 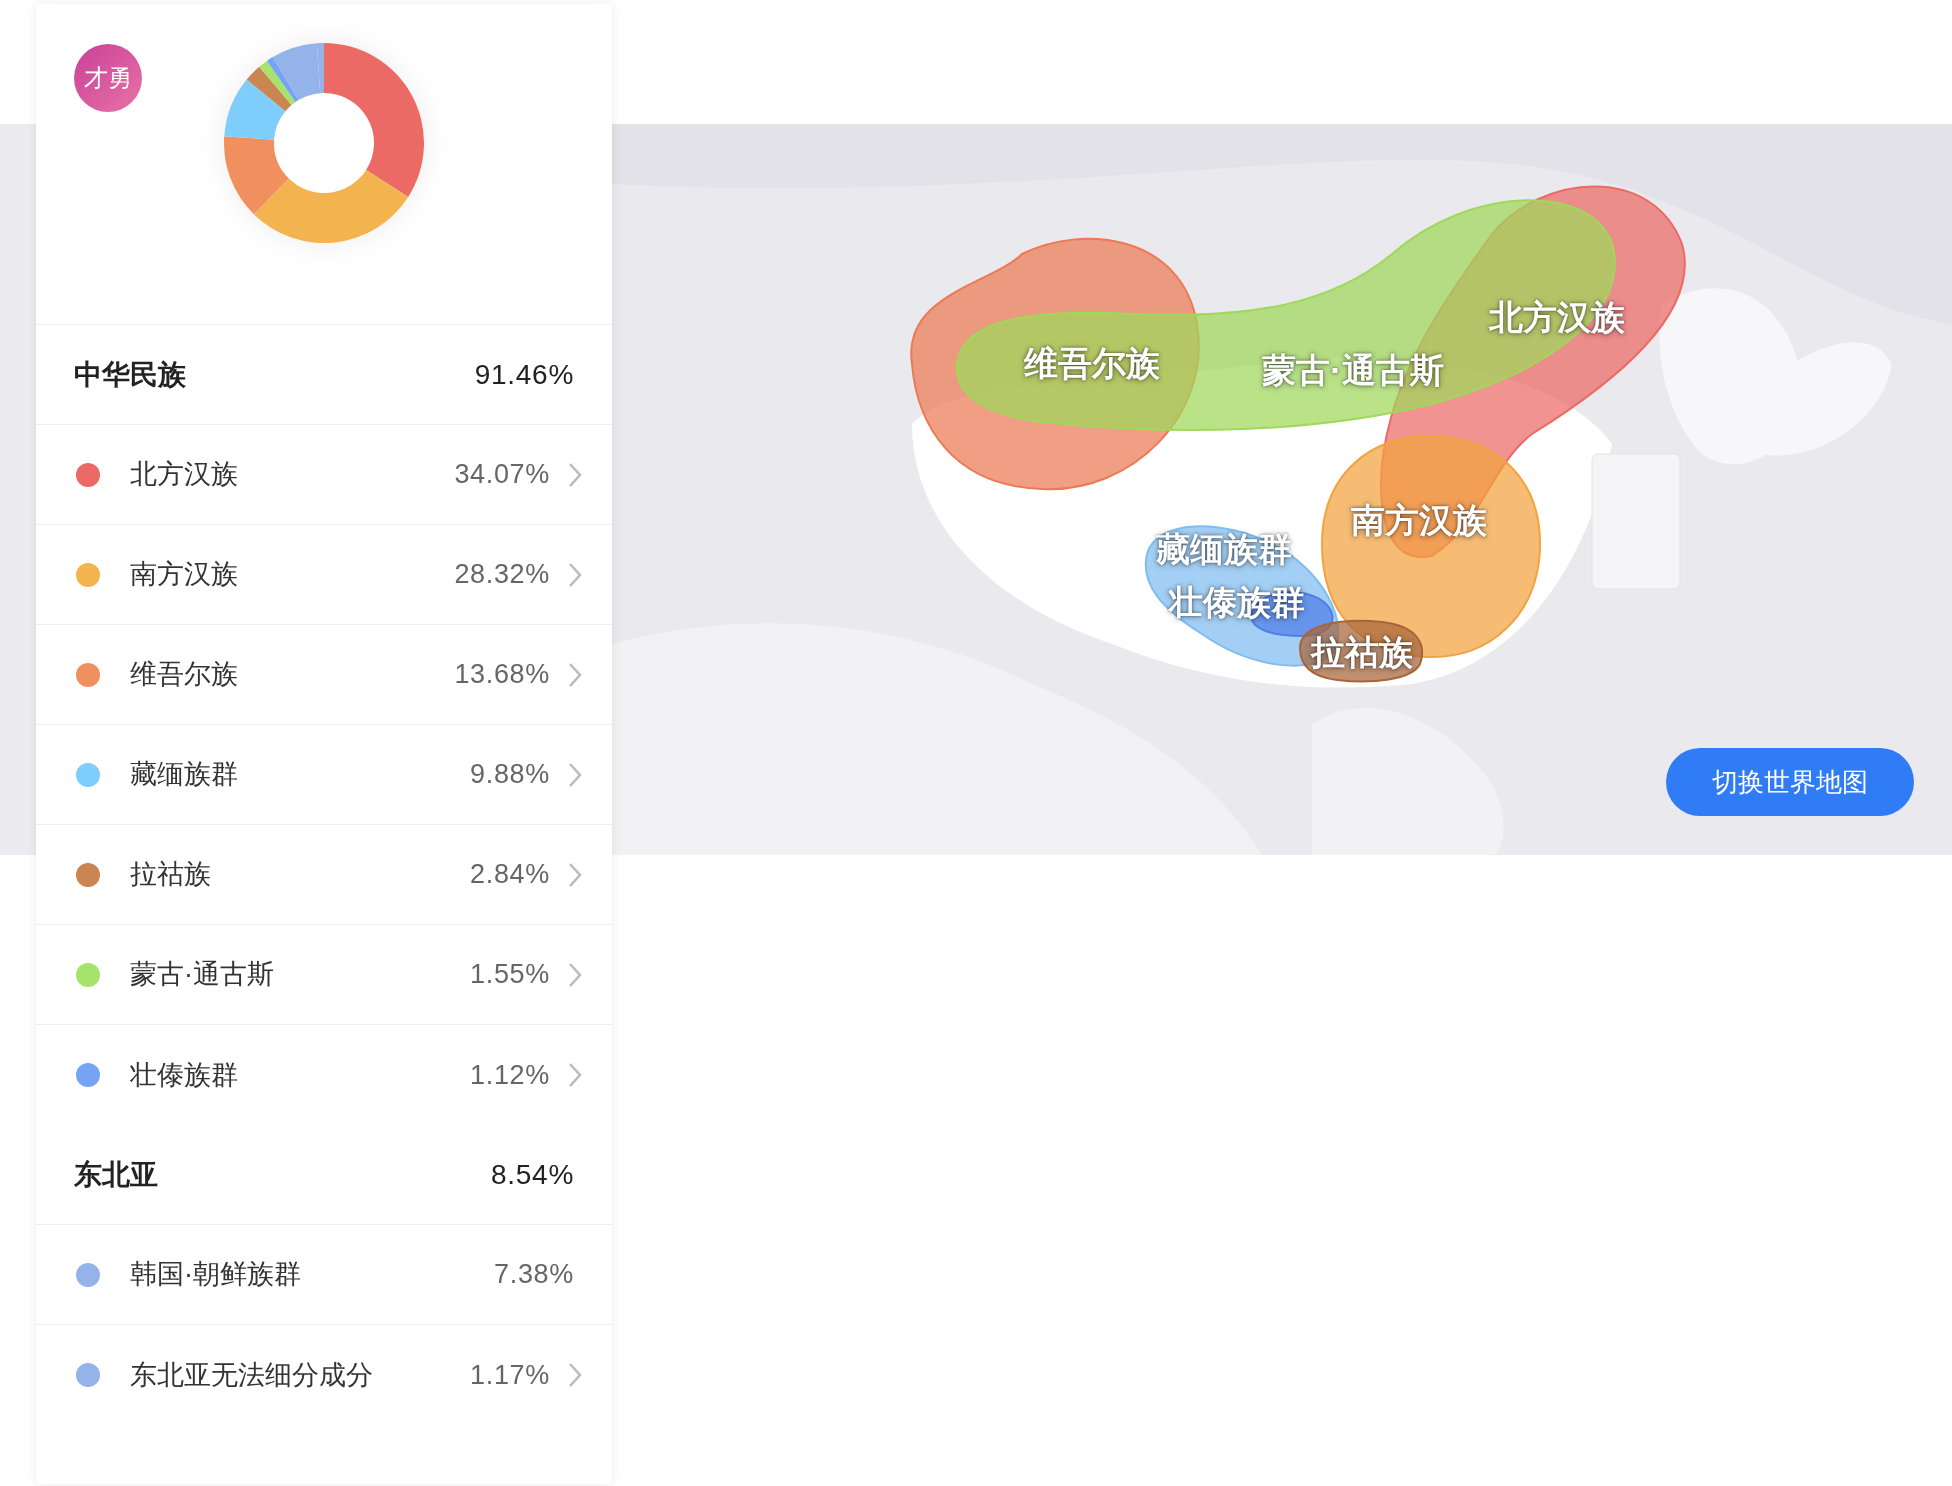 What do you see at coordinates (1362, 652) in the screenshot?
I see `region-label: 拉祜族` at bounding box center [1362, 652].